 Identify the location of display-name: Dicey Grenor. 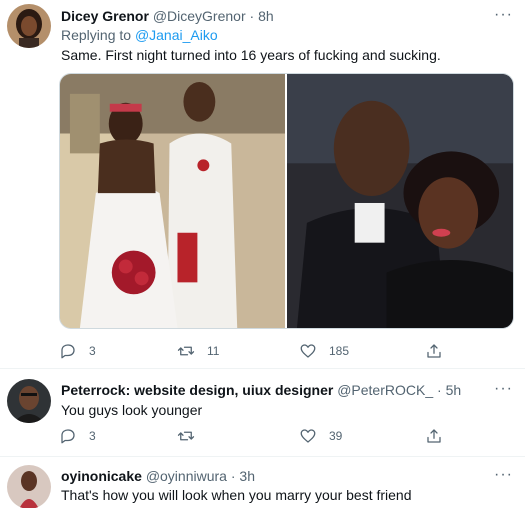
(105, 16).